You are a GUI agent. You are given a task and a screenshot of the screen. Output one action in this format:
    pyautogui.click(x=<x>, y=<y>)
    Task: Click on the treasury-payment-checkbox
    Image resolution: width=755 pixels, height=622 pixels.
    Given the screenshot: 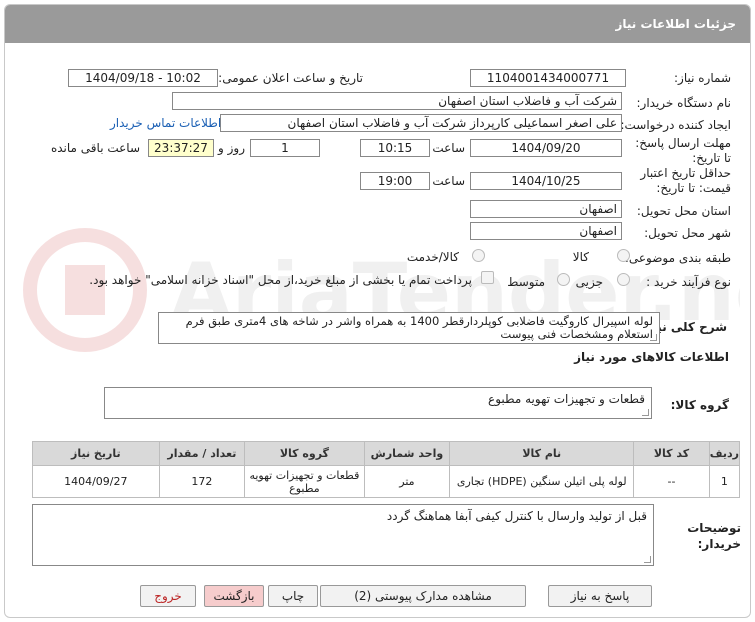 What is the action you would take?
    pyautogui.click(x=487, y=277)
    